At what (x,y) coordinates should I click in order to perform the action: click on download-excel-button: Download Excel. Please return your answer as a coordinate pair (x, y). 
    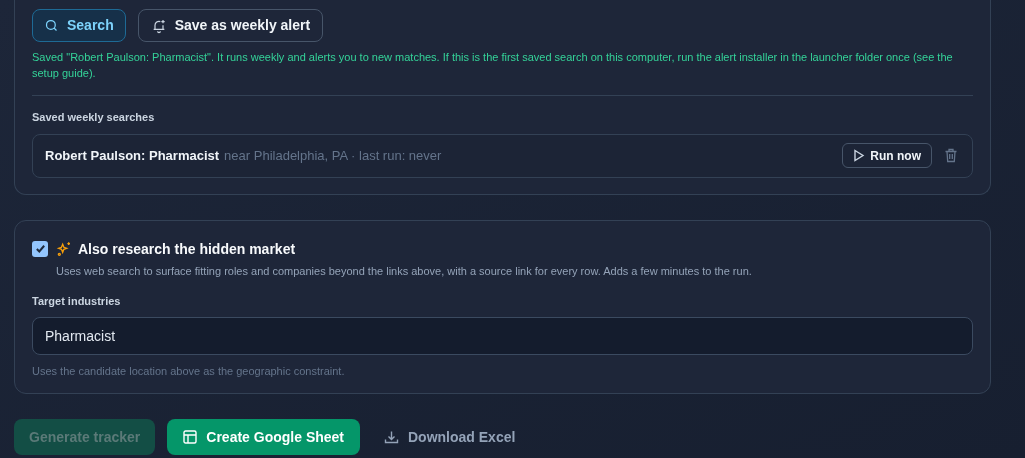
    Looking at the image, I should click on (450, 437).